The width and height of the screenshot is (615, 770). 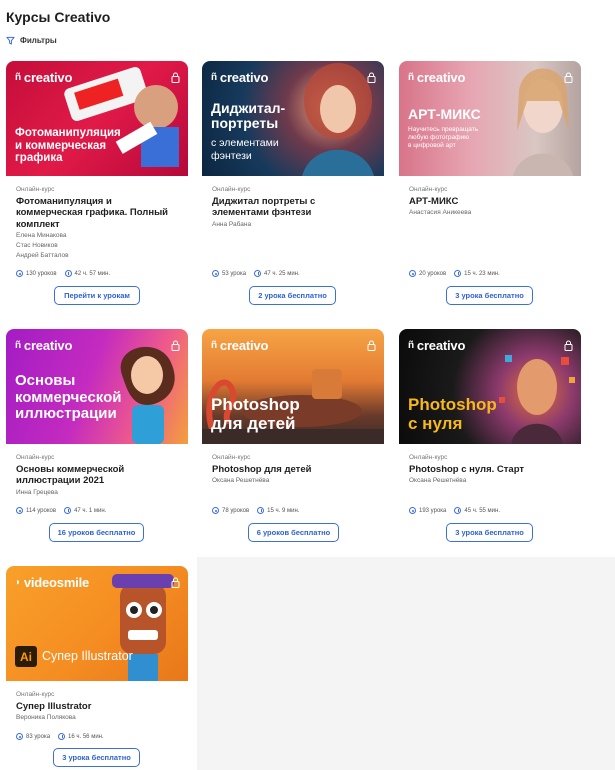 What do you see at coordinates (143, 627) in the screenshot?
I see `tiki-mask-illustration` at bounding box center [143, 627].